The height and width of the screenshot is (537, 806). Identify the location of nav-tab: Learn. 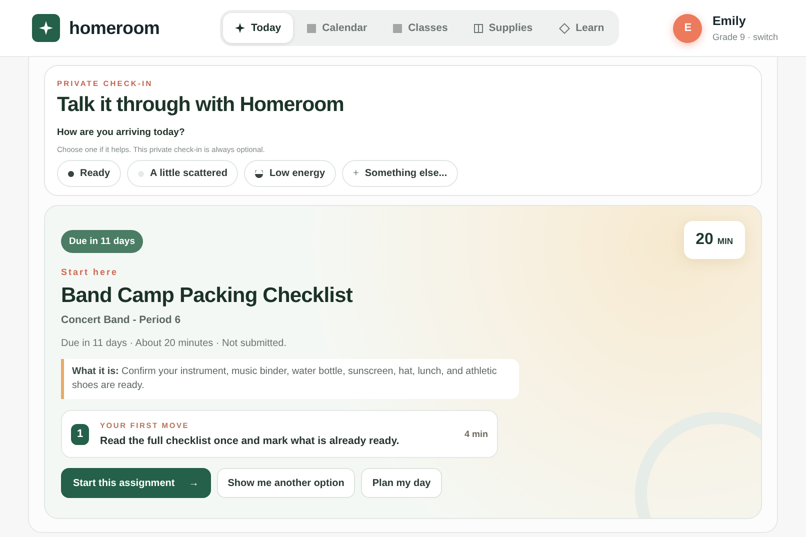
(581, 28).